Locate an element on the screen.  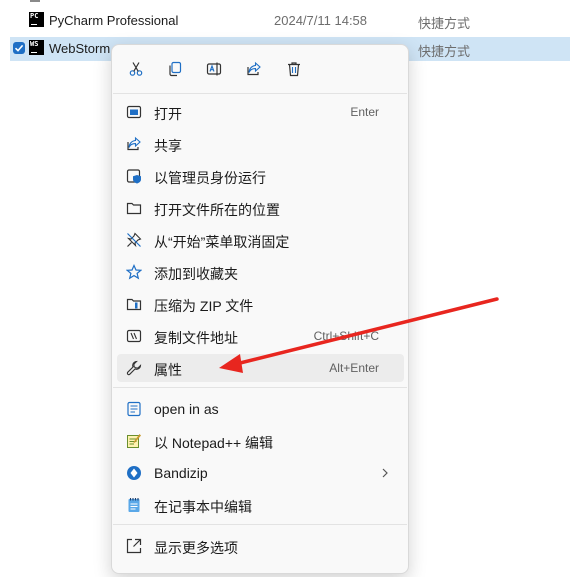
admin-shield-icon is located at coordinates (133, 176).